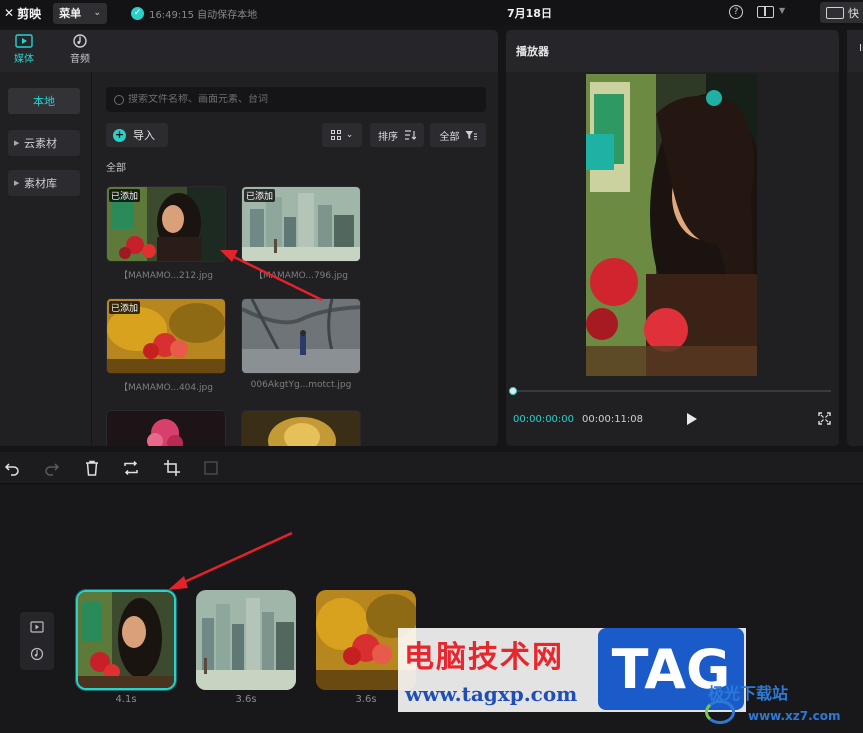 The width and height of the screenshot is (863, 733). Describe the element at coordinates (119, 134) in the screenshot. I see `plus-icon: +` at that location.